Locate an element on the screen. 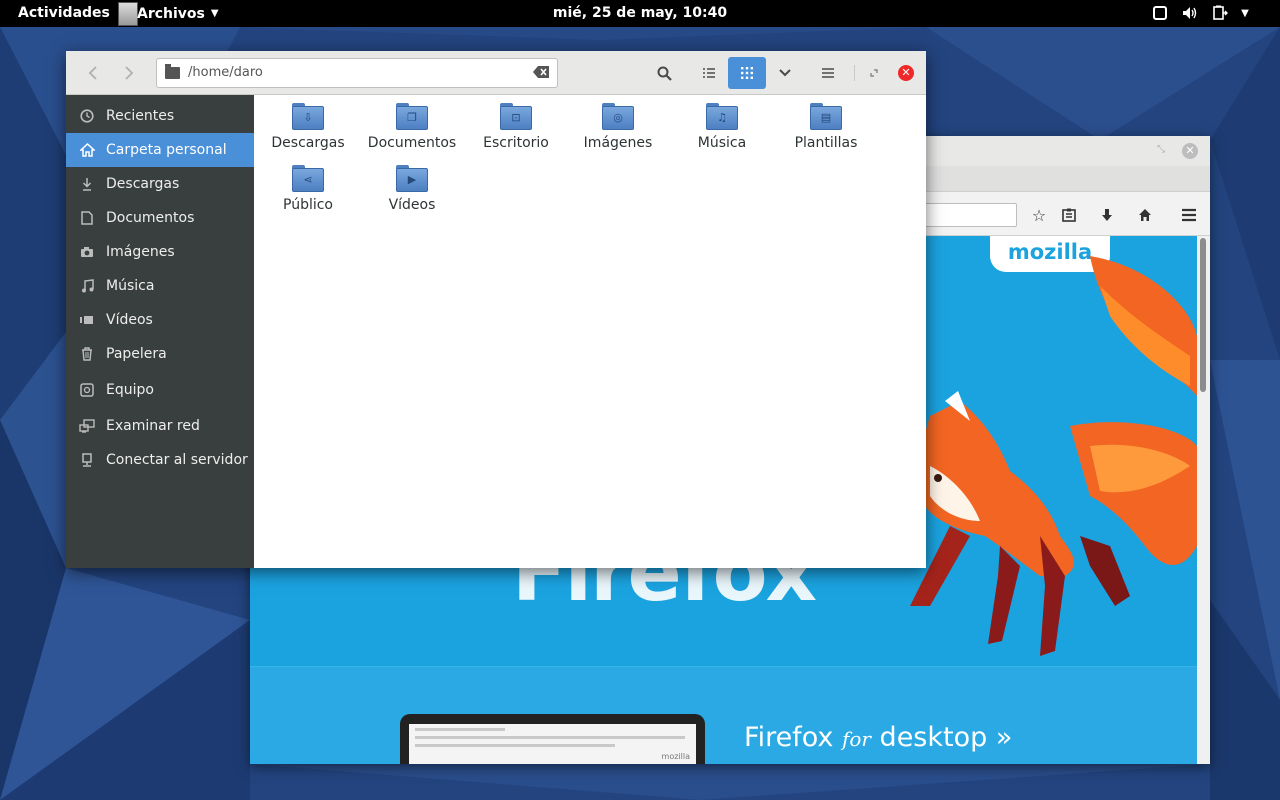  sidebar-item-9: Examinar red is located at coordinates (160, 426).